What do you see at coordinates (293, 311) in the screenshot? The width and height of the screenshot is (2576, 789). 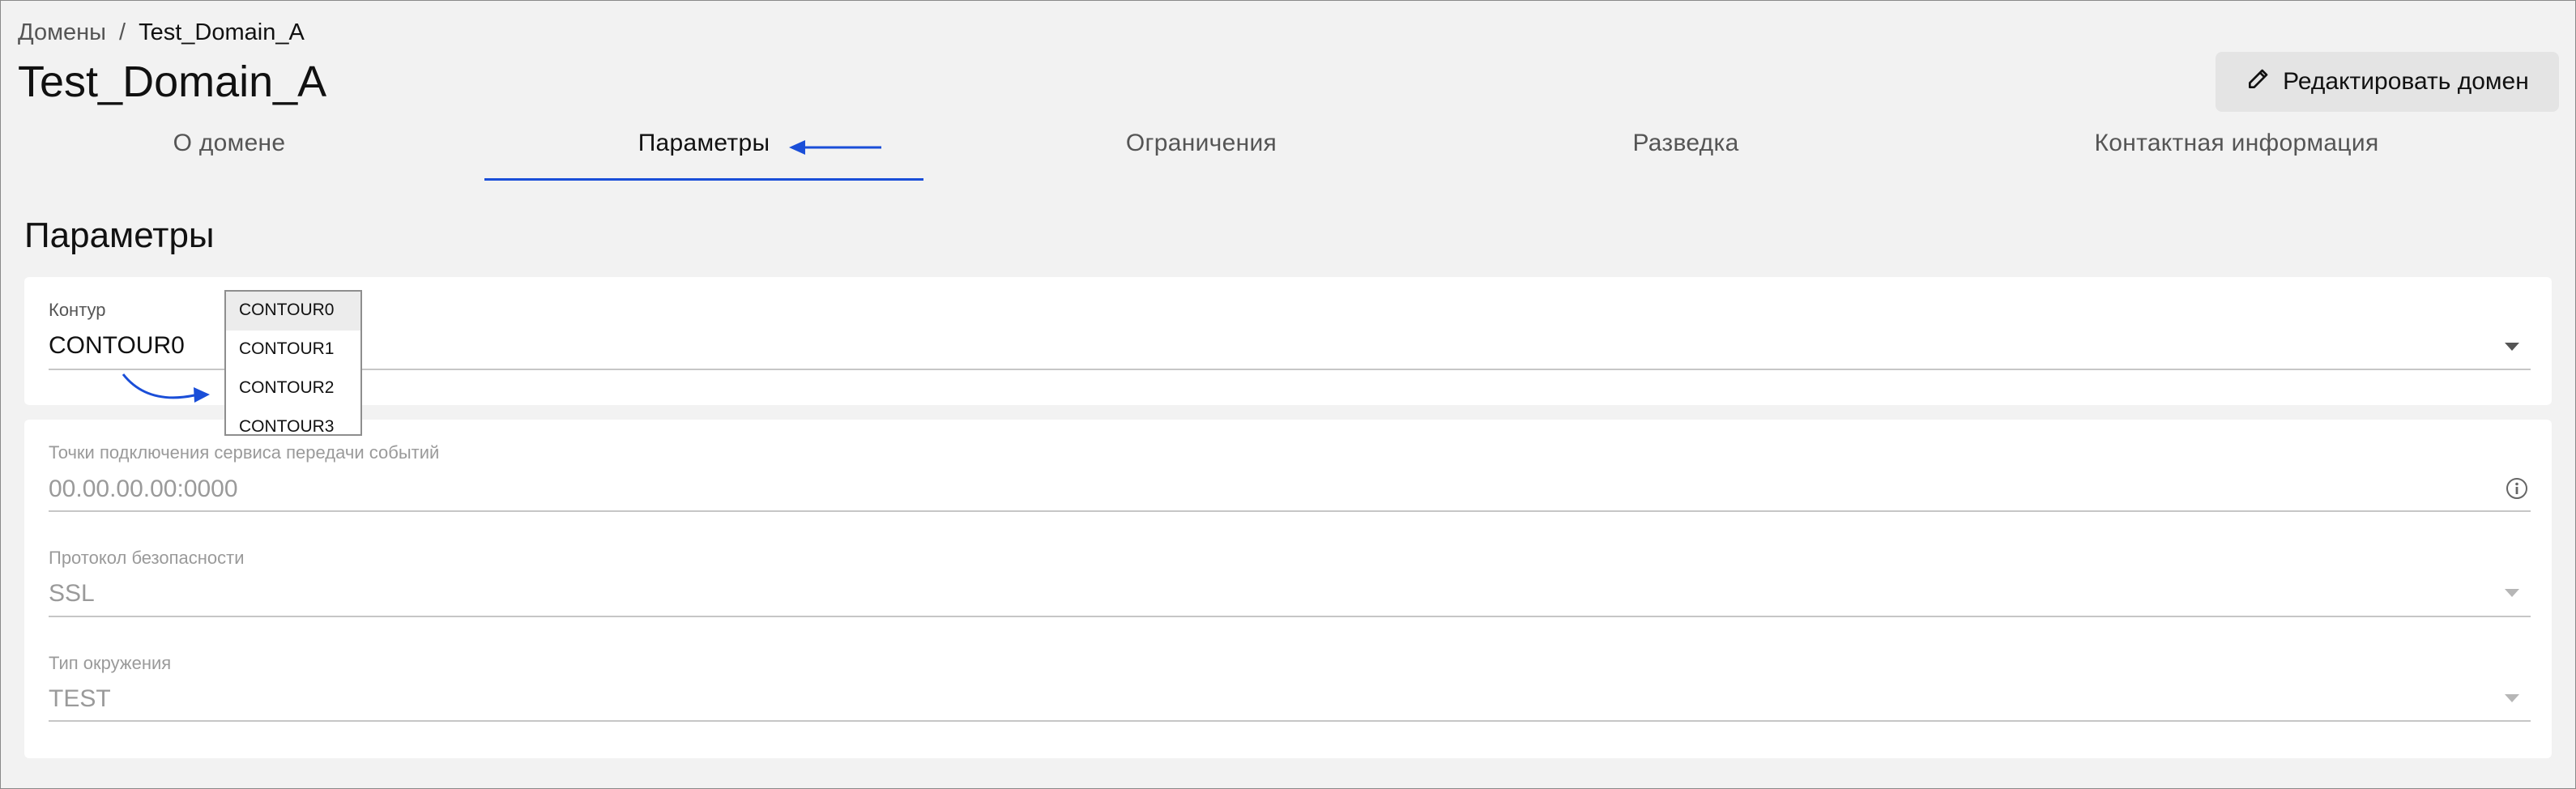 I see `contour-option-0: CONTOUR0` at bounding box center [293, 311].